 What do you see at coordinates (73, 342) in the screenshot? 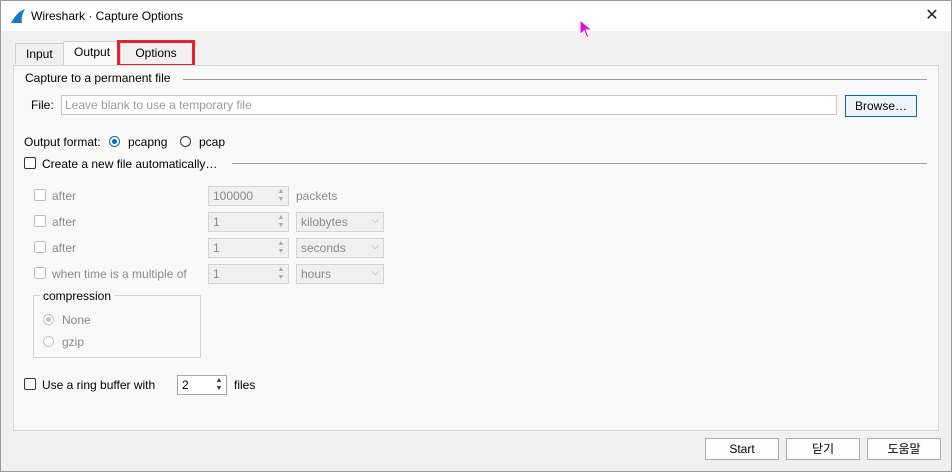
I see `compression-gzip-label: gzip` at bounding box center [73, 342].